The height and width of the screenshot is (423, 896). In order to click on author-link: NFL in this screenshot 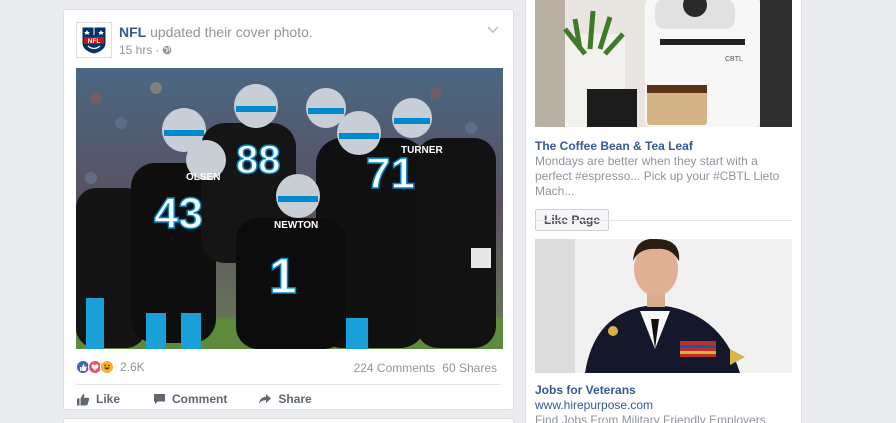, I will do `click(132, 32)`.